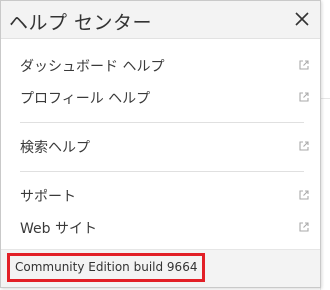 The image size is (330, 290). What do you see at coordinates (160, 195) in the screenshot?
I see `menu-item-support: サポート` at bounding box center [160, 195].